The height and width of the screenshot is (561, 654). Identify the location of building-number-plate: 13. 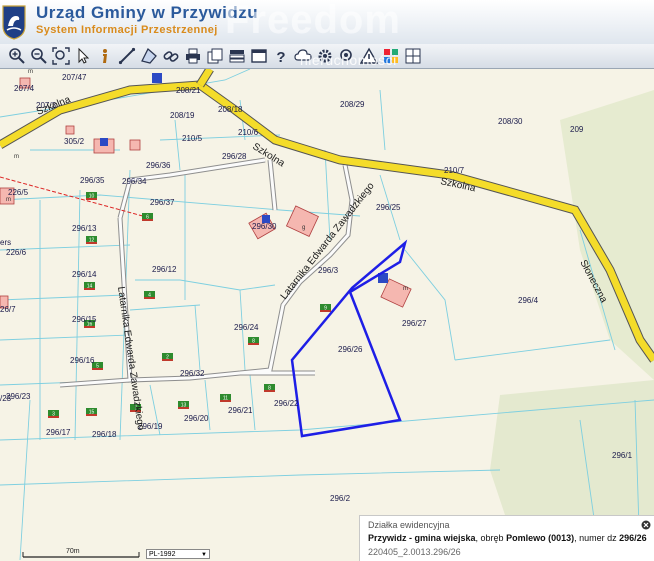
(183, 405).